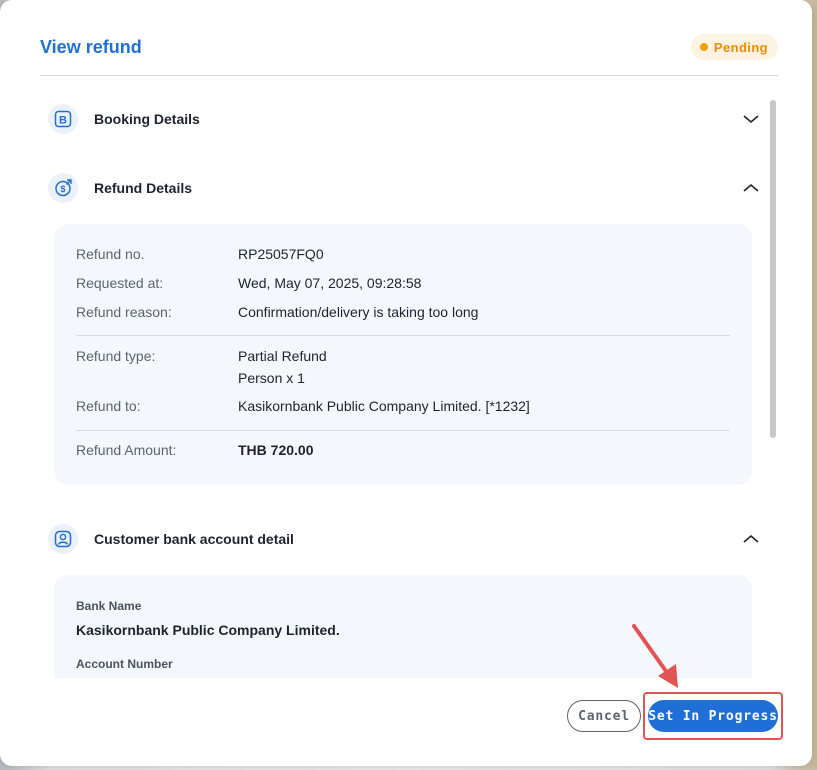 Image resolution: width=817 pixels, height=770 pixels. What do you see at coordinates (282, 356) in the screenshot?
I see `refund-type-value: Partial Refund` at bounding box center [282, 356].